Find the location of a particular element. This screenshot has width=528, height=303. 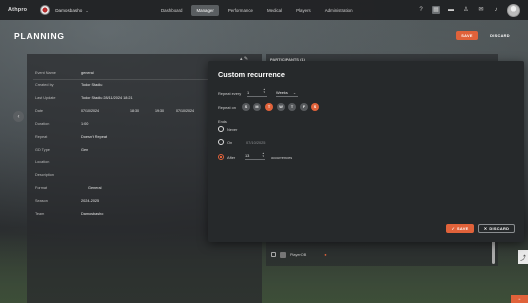

day-toggle-monday: M is located at coordinates (257, 107).